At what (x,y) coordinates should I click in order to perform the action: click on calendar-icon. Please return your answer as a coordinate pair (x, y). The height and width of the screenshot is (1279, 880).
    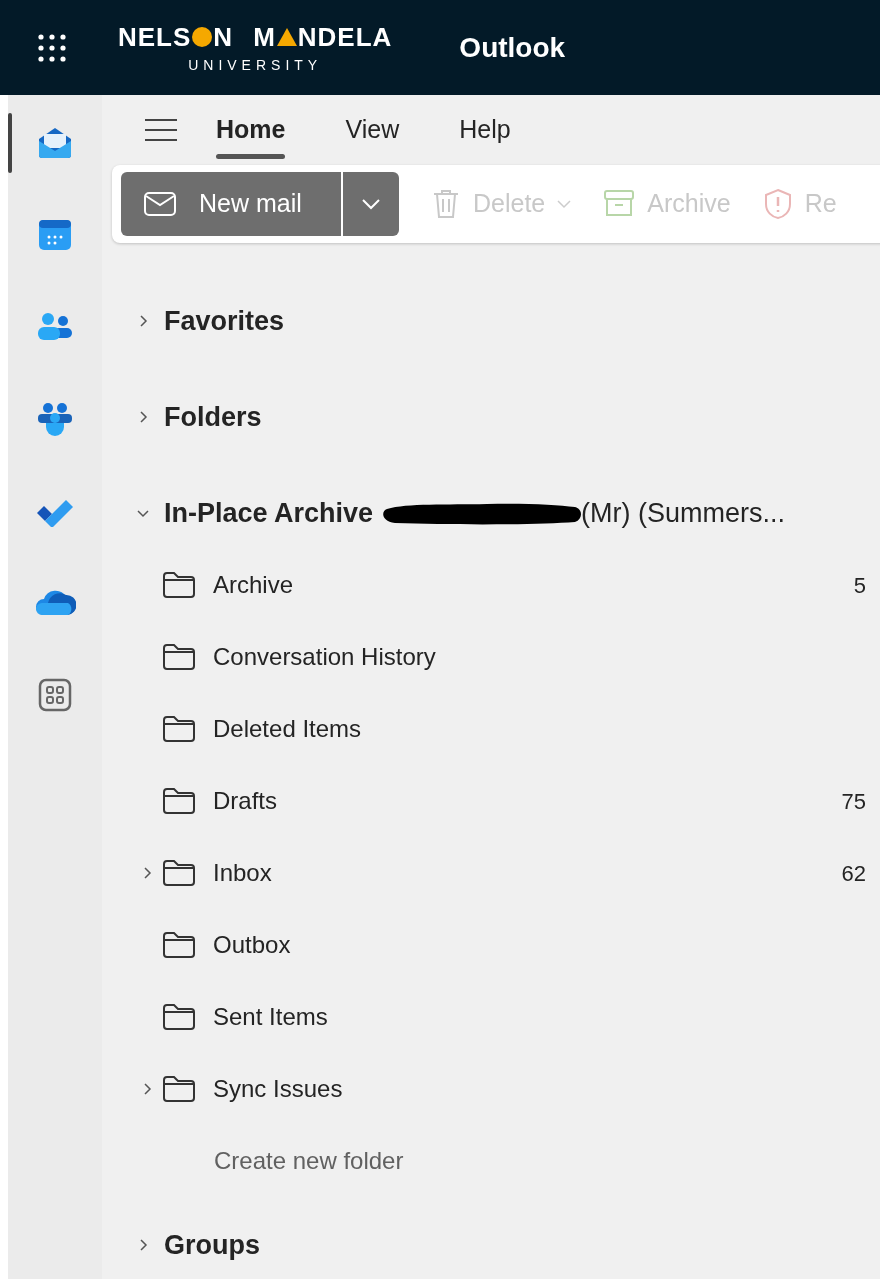
    Looking at the image, I should click on (55, 235).